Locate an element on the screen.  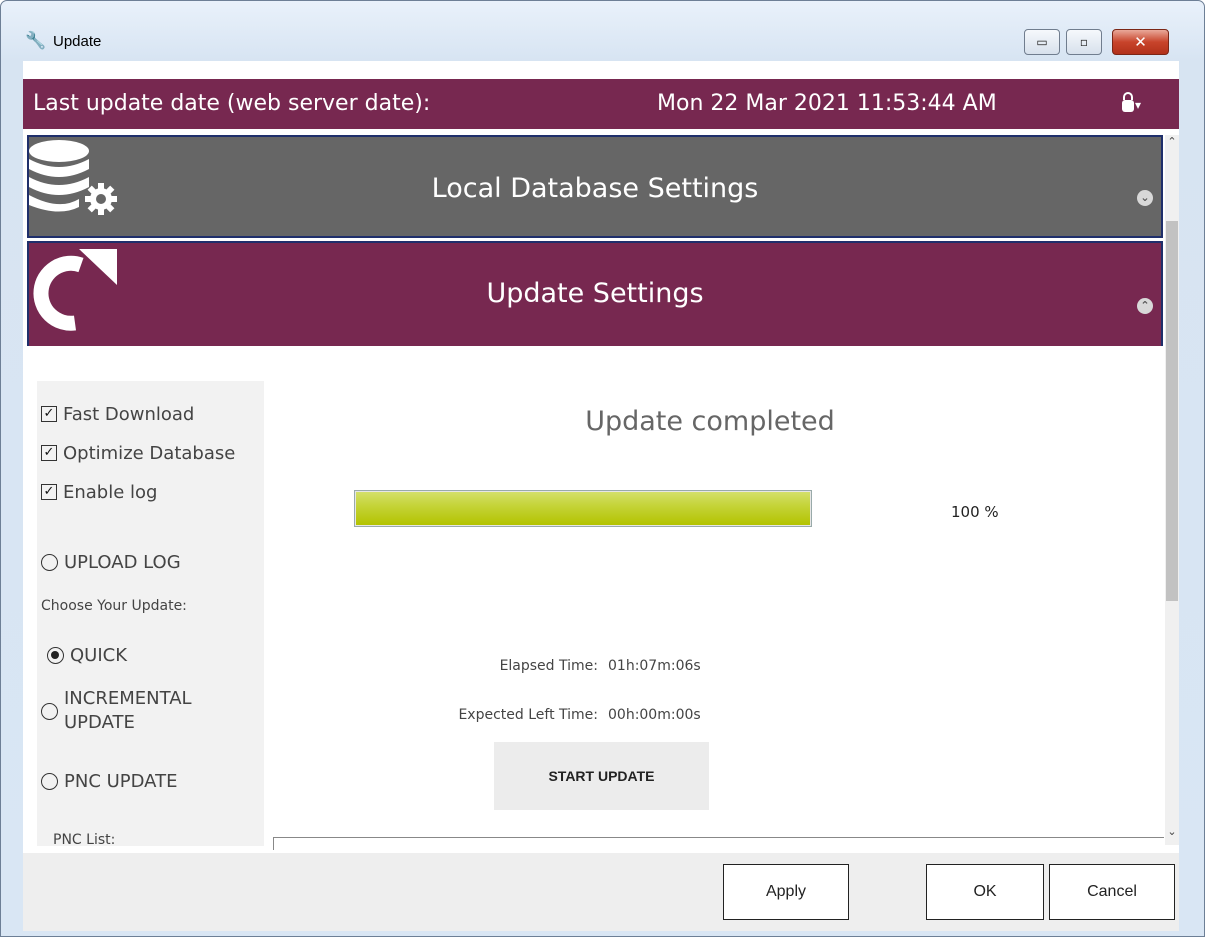
close-button: ✕ is located at coordinates (1140, 42).